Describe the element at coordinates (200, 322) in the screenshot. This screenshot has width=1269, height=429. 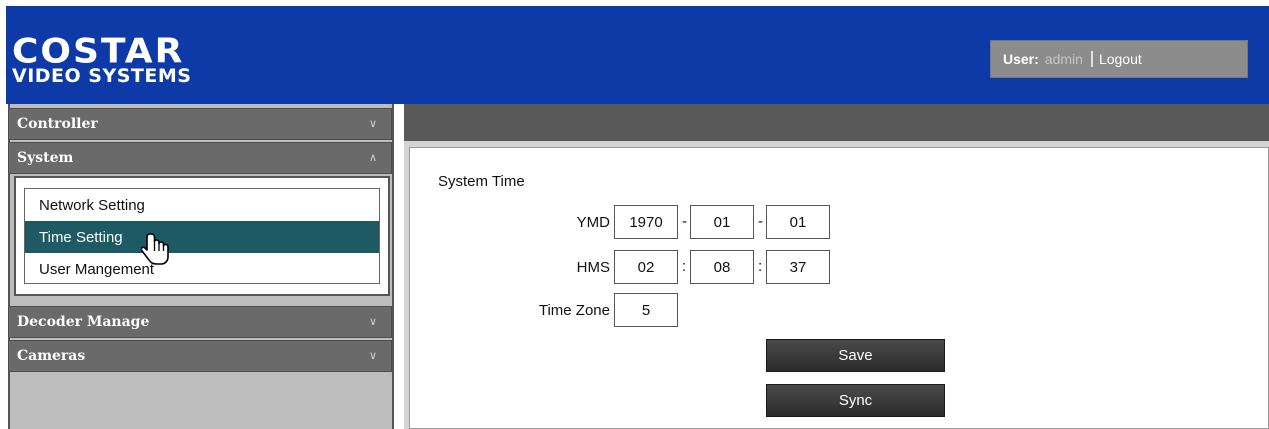
I see `accordion-decoder-manage: Decoder Manage ∨` at that location.